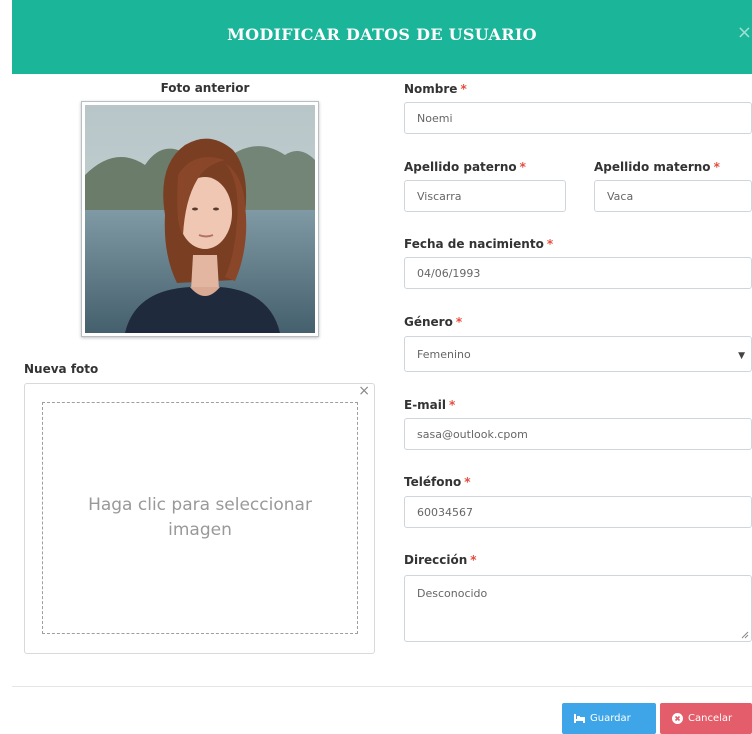 This screenshot has height=734, width=752. I want to click on email-input: sasa@outlook.cpom, so click(578, 434).